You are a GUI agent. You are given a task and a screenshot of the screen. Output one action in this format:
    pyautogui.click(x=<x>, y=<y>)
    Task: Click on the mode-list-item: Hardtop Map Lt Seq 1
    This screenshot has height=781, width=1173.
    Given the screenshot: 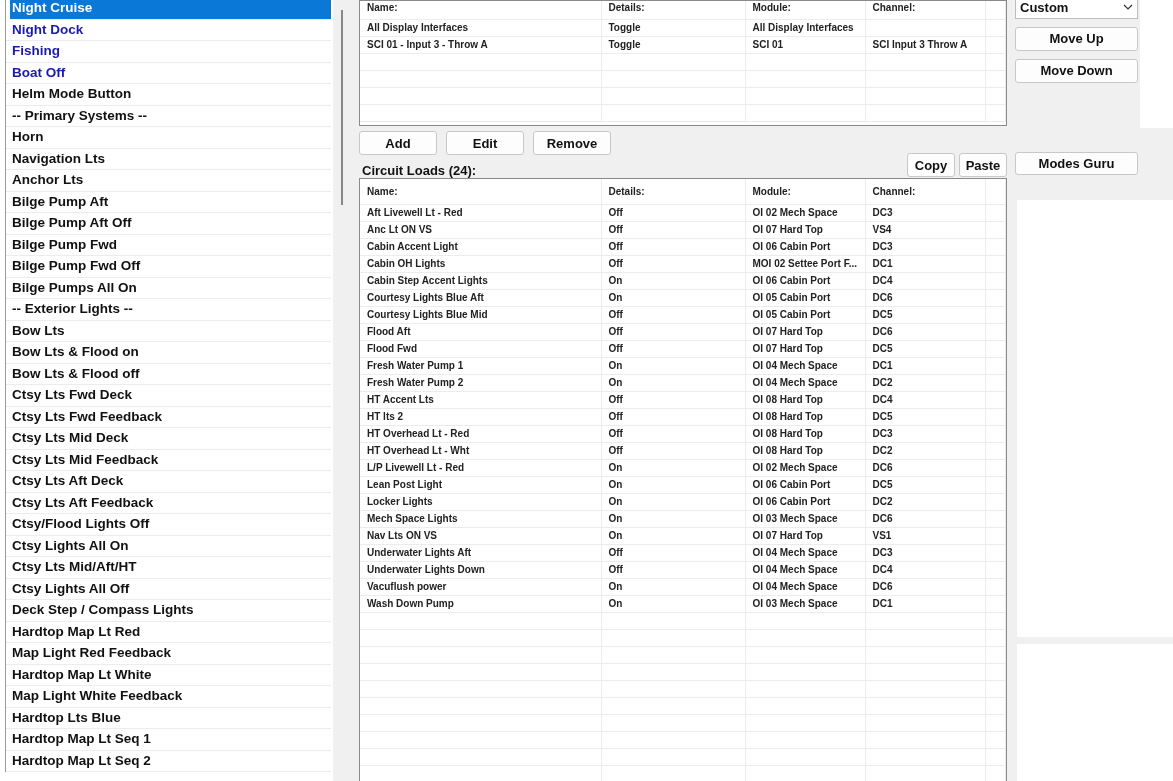 What is the action you would take?
    pyautogui.click(x=168, y=740)
    